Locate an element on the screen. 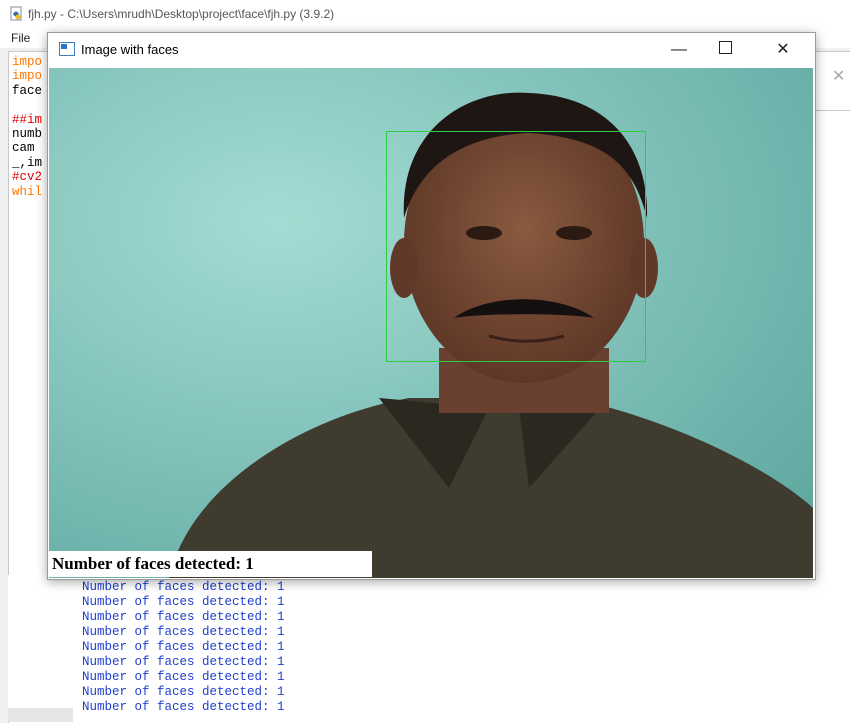  code-line: numb is located at coordinates (27, 133).